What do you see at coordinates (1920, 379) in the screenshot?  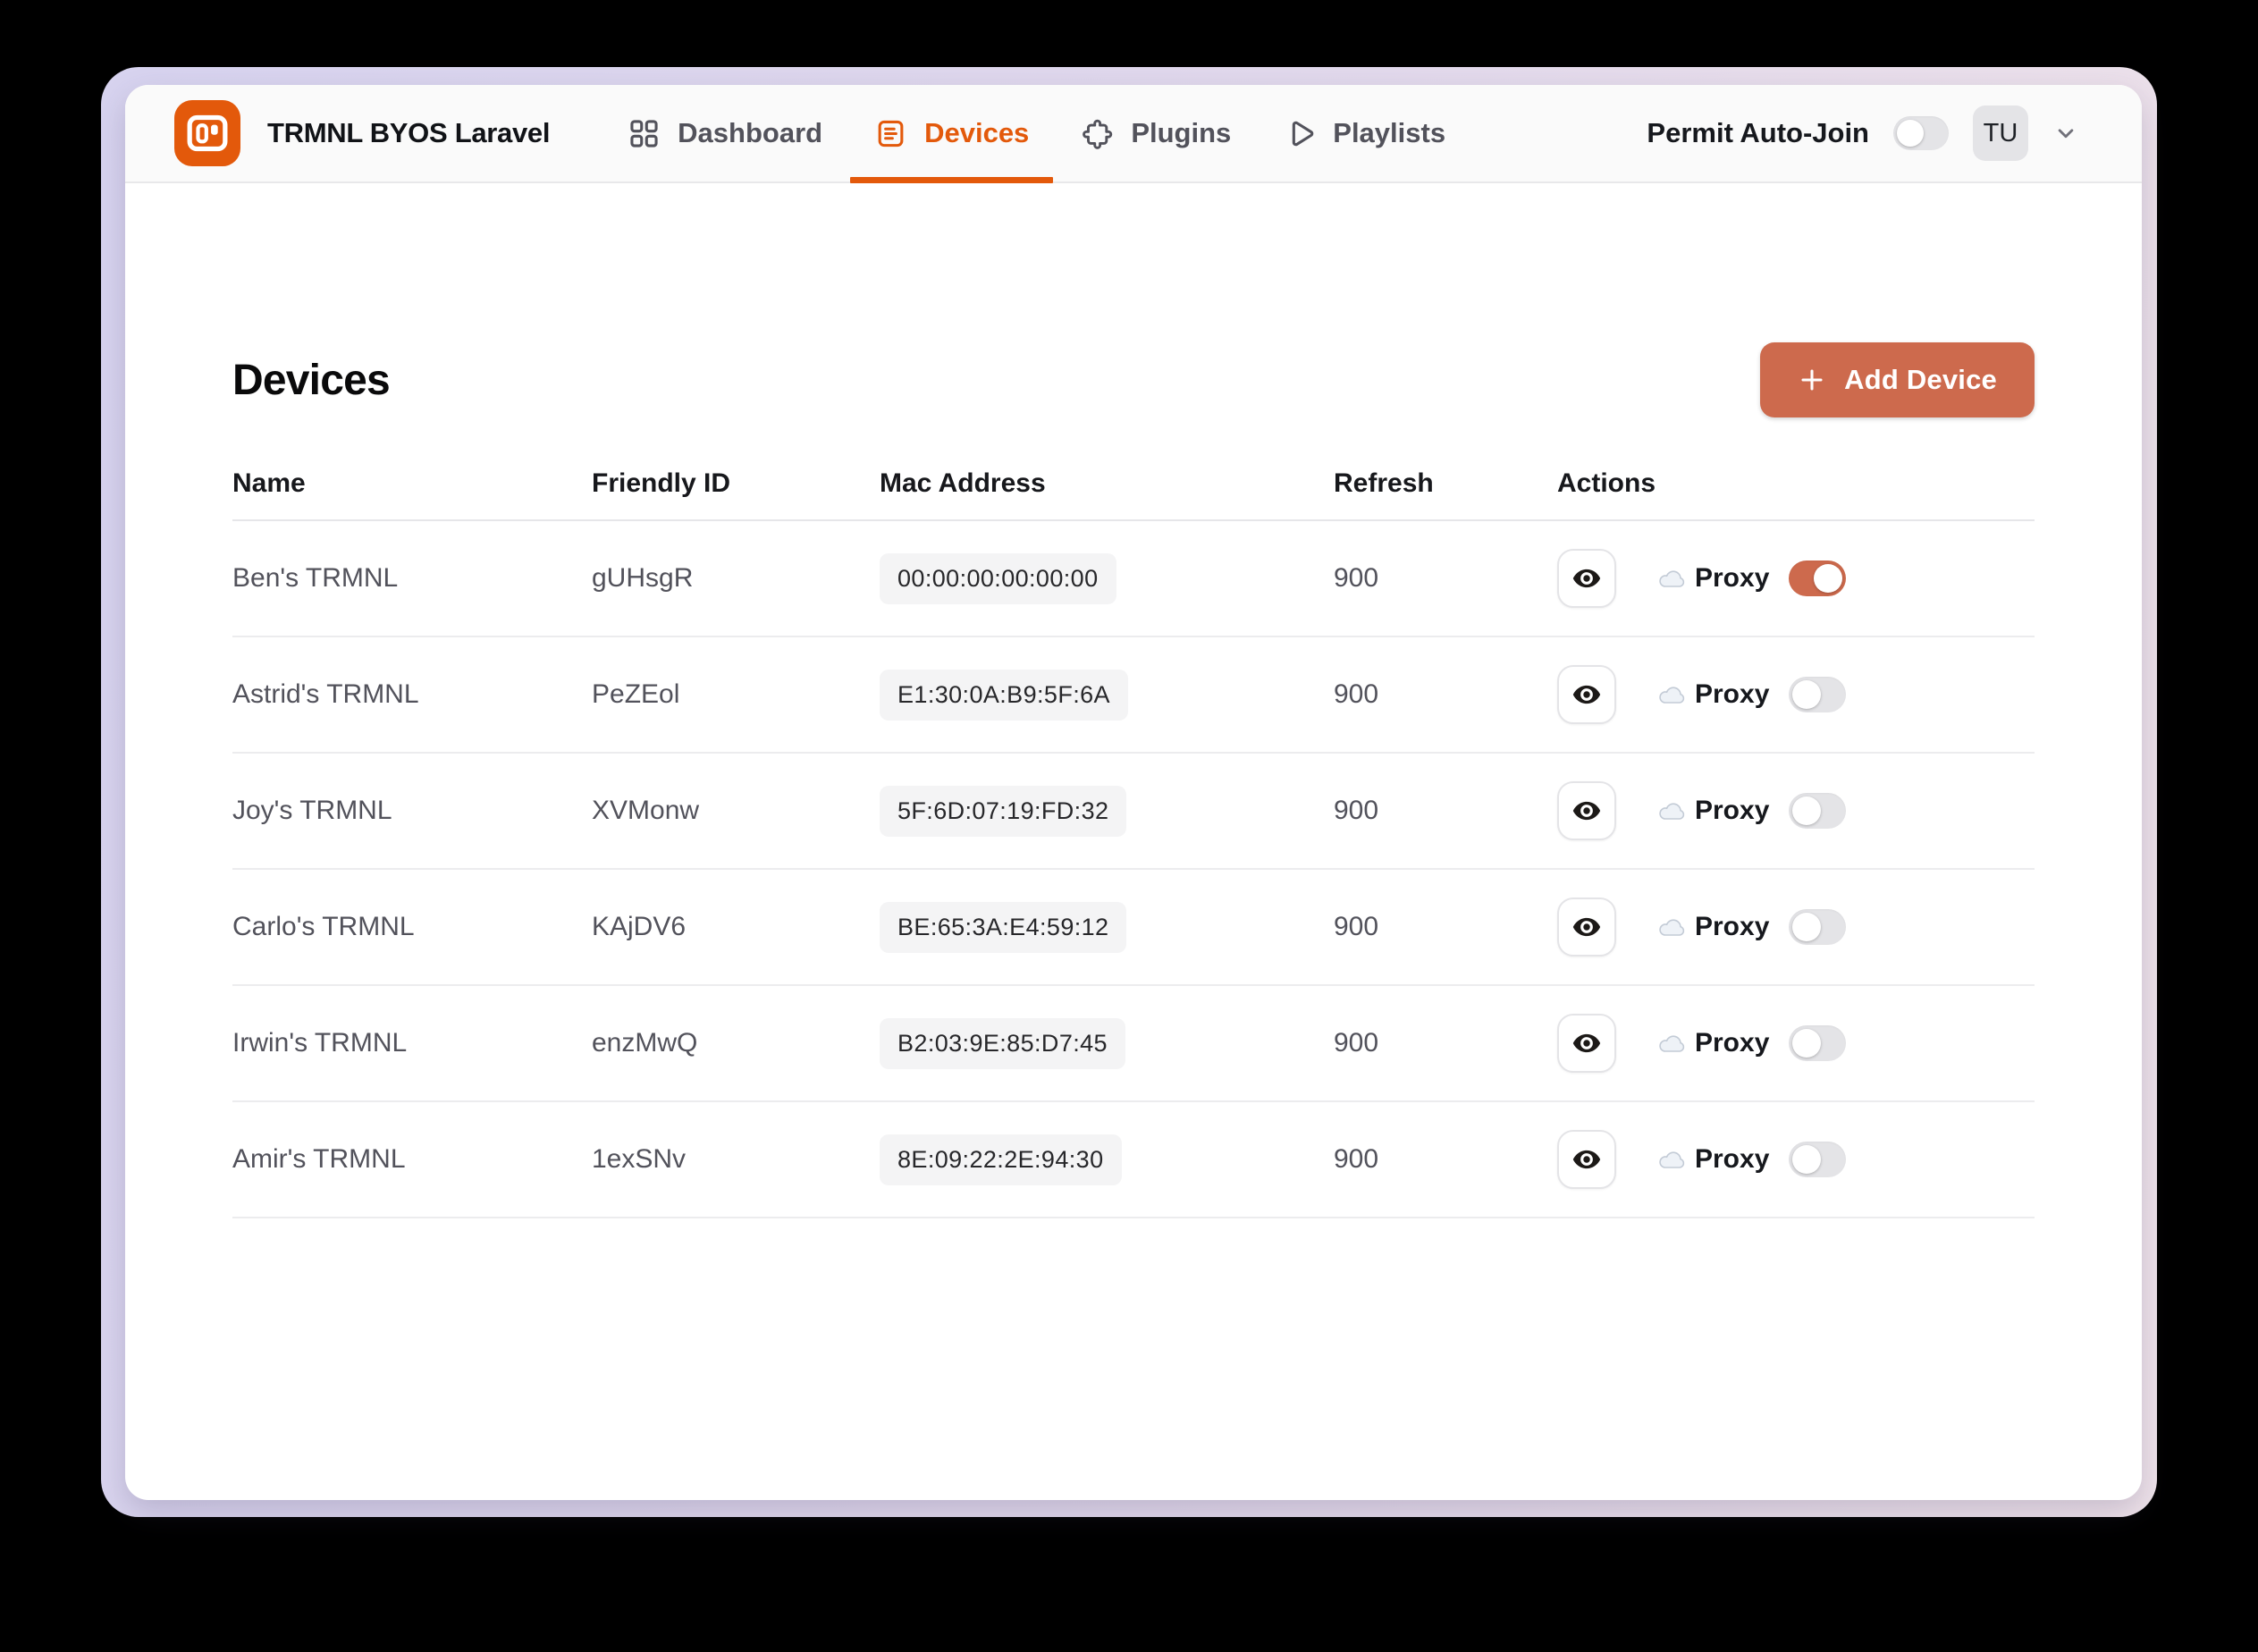 I see `add-device-label: Add Device` at bounding box center [1920, 379].